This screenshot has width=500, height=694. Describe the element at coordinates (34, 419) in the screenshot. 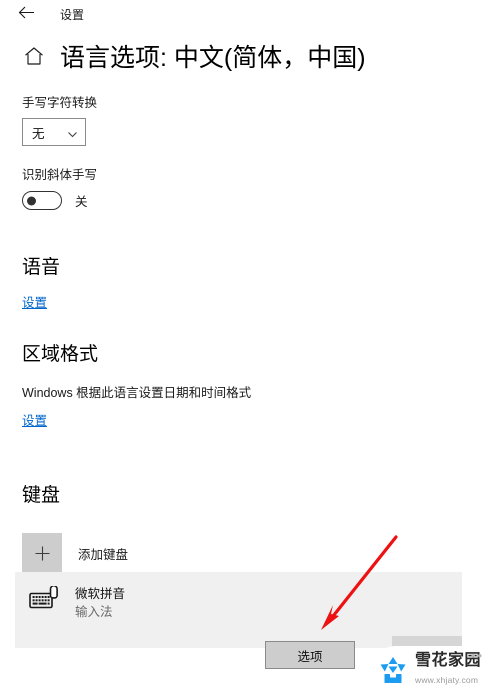

I see `region-settings-link: 设置` at that location.